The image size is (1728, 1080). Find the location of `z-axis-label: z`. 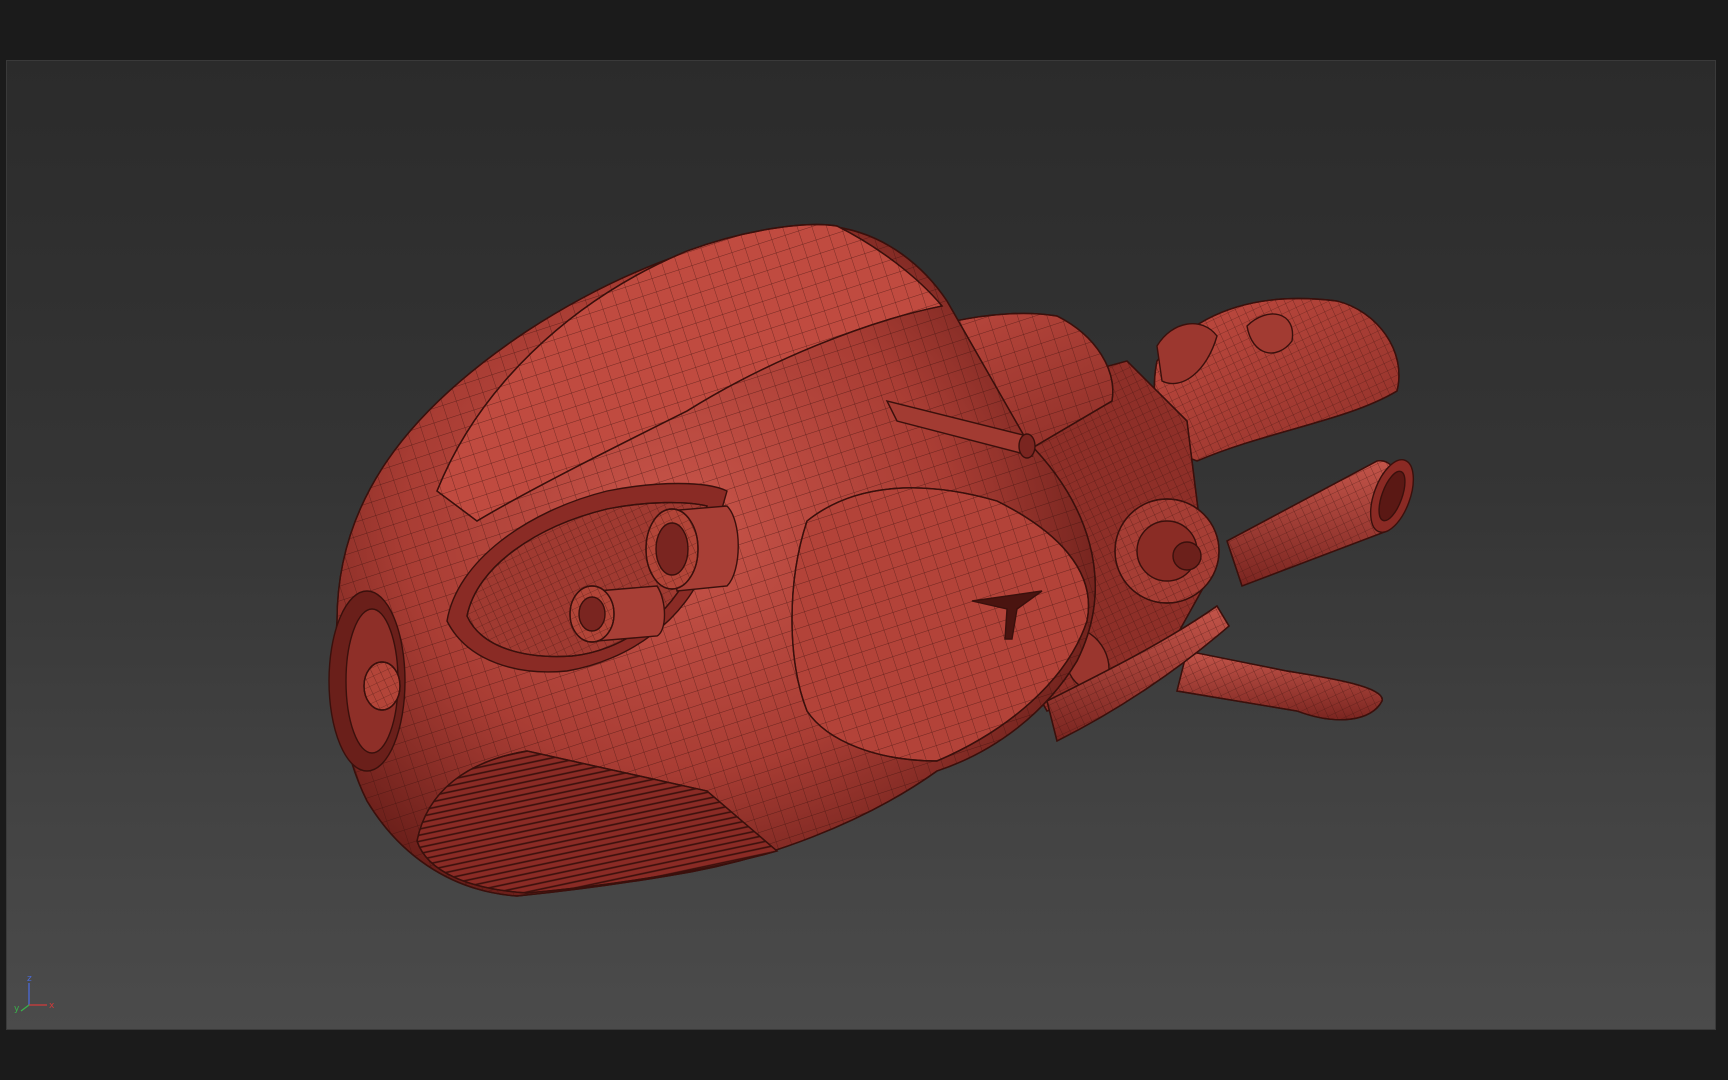

z-axis-label: z is located at coordinates (29, 979).